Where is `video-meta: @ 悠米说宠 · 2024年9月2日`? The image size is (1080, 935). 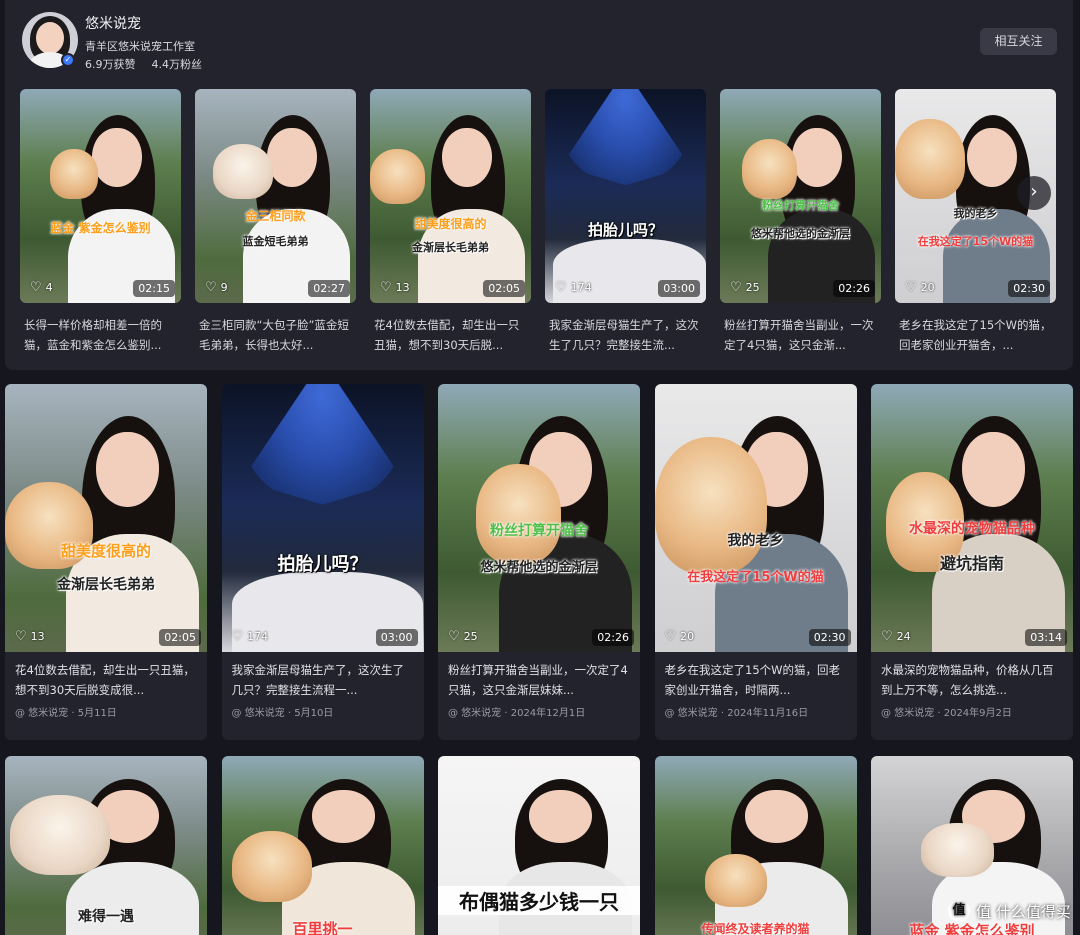
video-meta: @ 悠米说宠 · 2024年9月2日 is located at coordinates (946, 713).